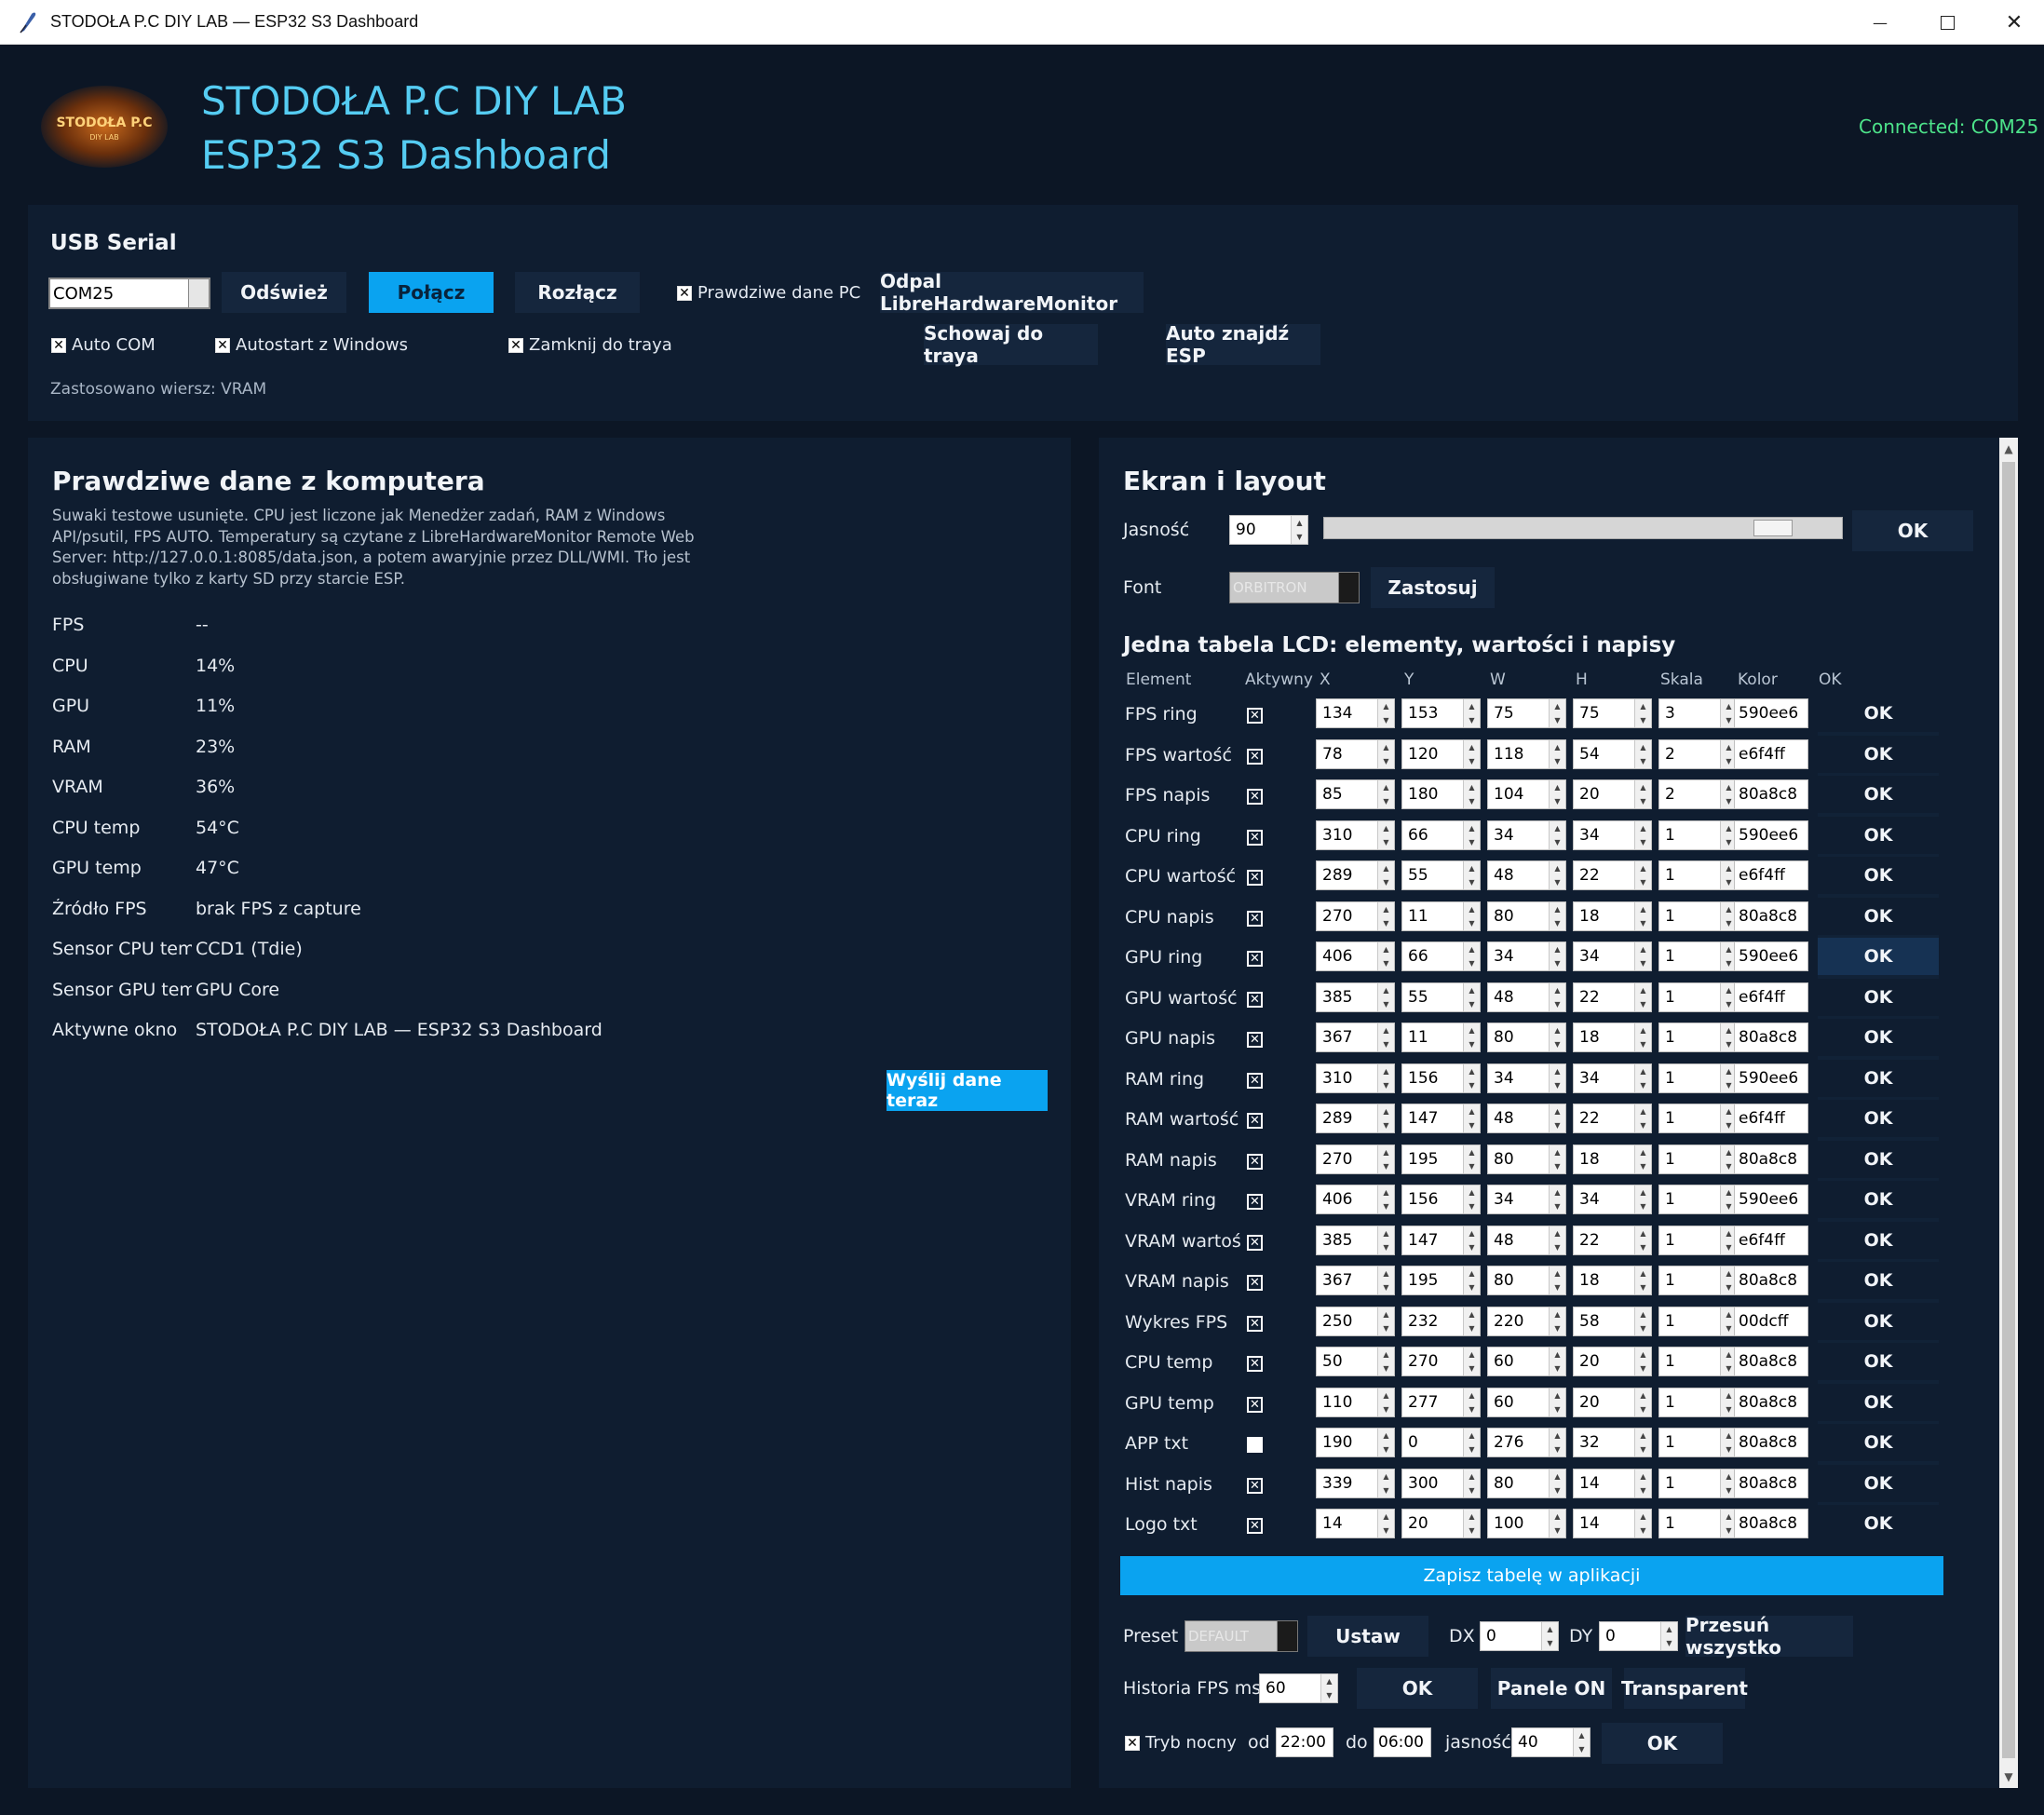  What do you see at coordinates (1181, 1743) in the screenshot?
I see `night-mode-checkbox: ✕ Tryb nocny` at bounding box center [1181, 1743].